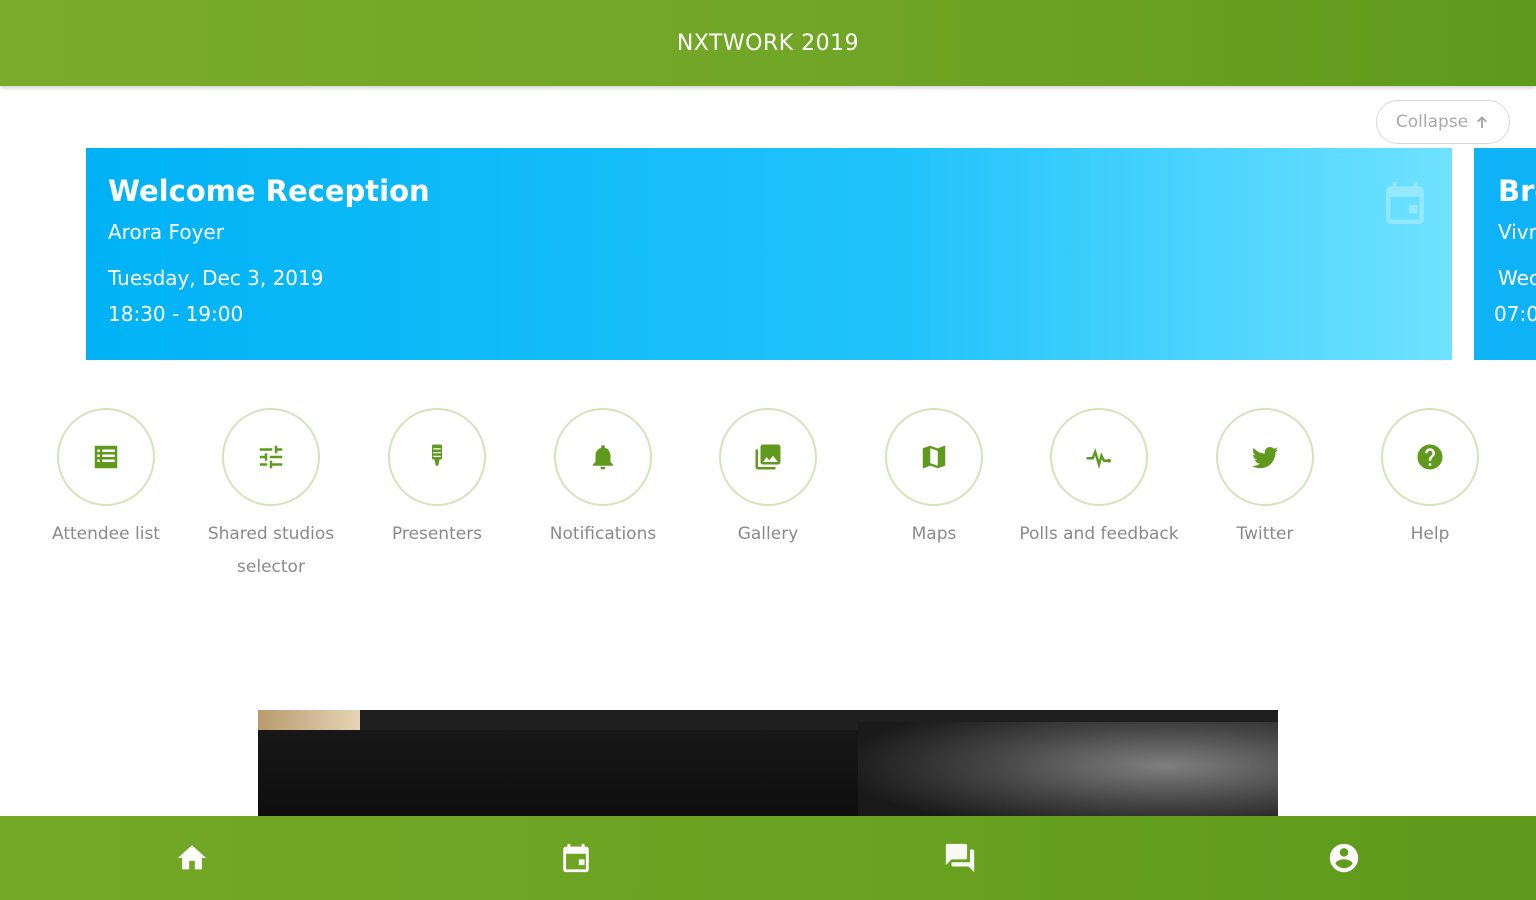 This screenshot has width=1536, height=900. I want to click on shortcut-presenters: Presenters, so click(437, 479).